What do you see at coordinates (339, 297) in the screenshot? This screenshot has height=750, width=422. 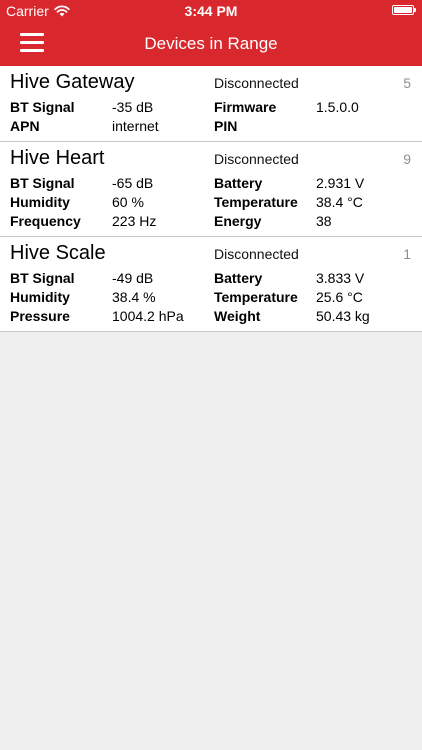 I see `reading-value: 25.6 °C` at bounding box center [339, 297].